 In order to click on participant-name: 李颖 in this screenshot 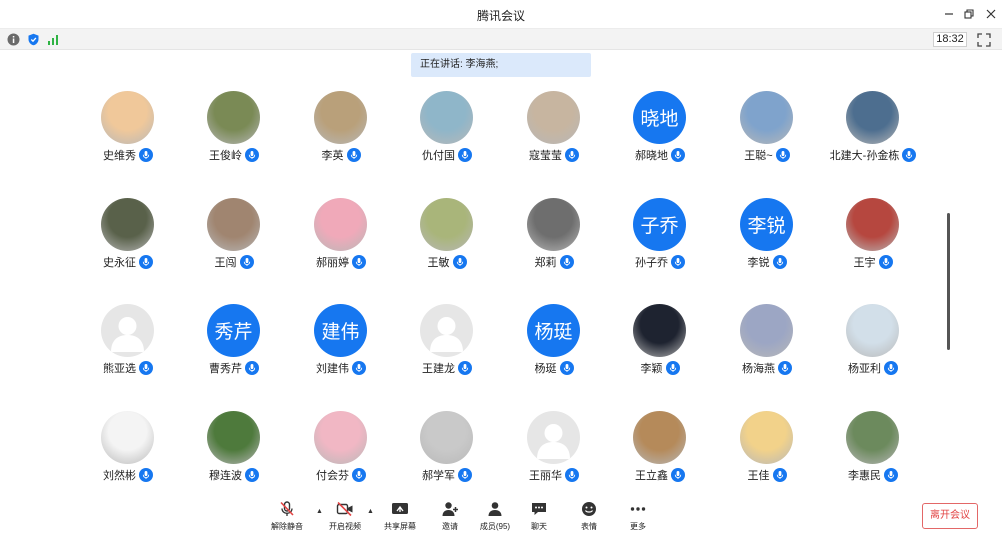, I will do `click(651, 369)`.